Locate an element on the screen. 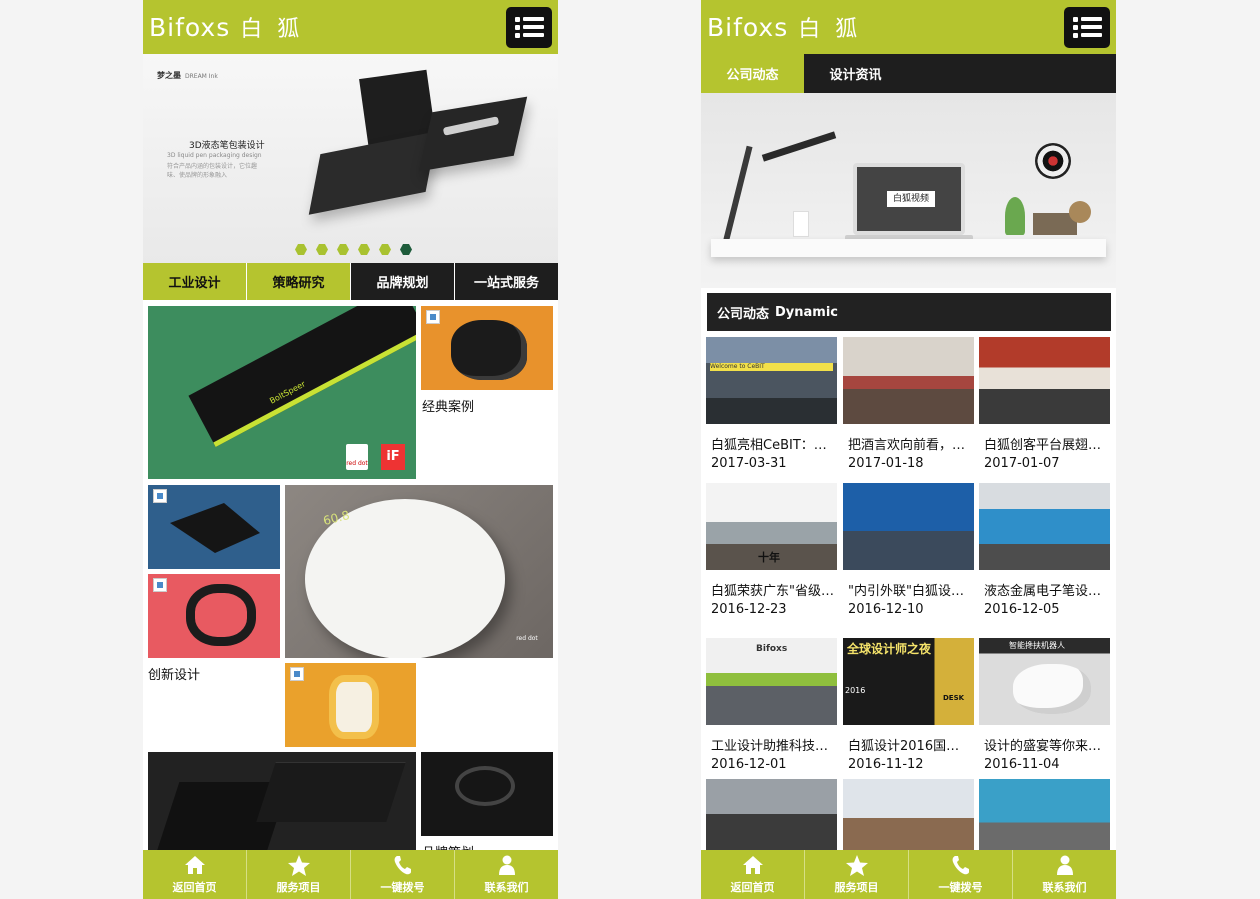 The width and height of the screenshot is (1260, 899). portfolio-tile-scale: 60.8 red dot is located at coordinates (419, 571).